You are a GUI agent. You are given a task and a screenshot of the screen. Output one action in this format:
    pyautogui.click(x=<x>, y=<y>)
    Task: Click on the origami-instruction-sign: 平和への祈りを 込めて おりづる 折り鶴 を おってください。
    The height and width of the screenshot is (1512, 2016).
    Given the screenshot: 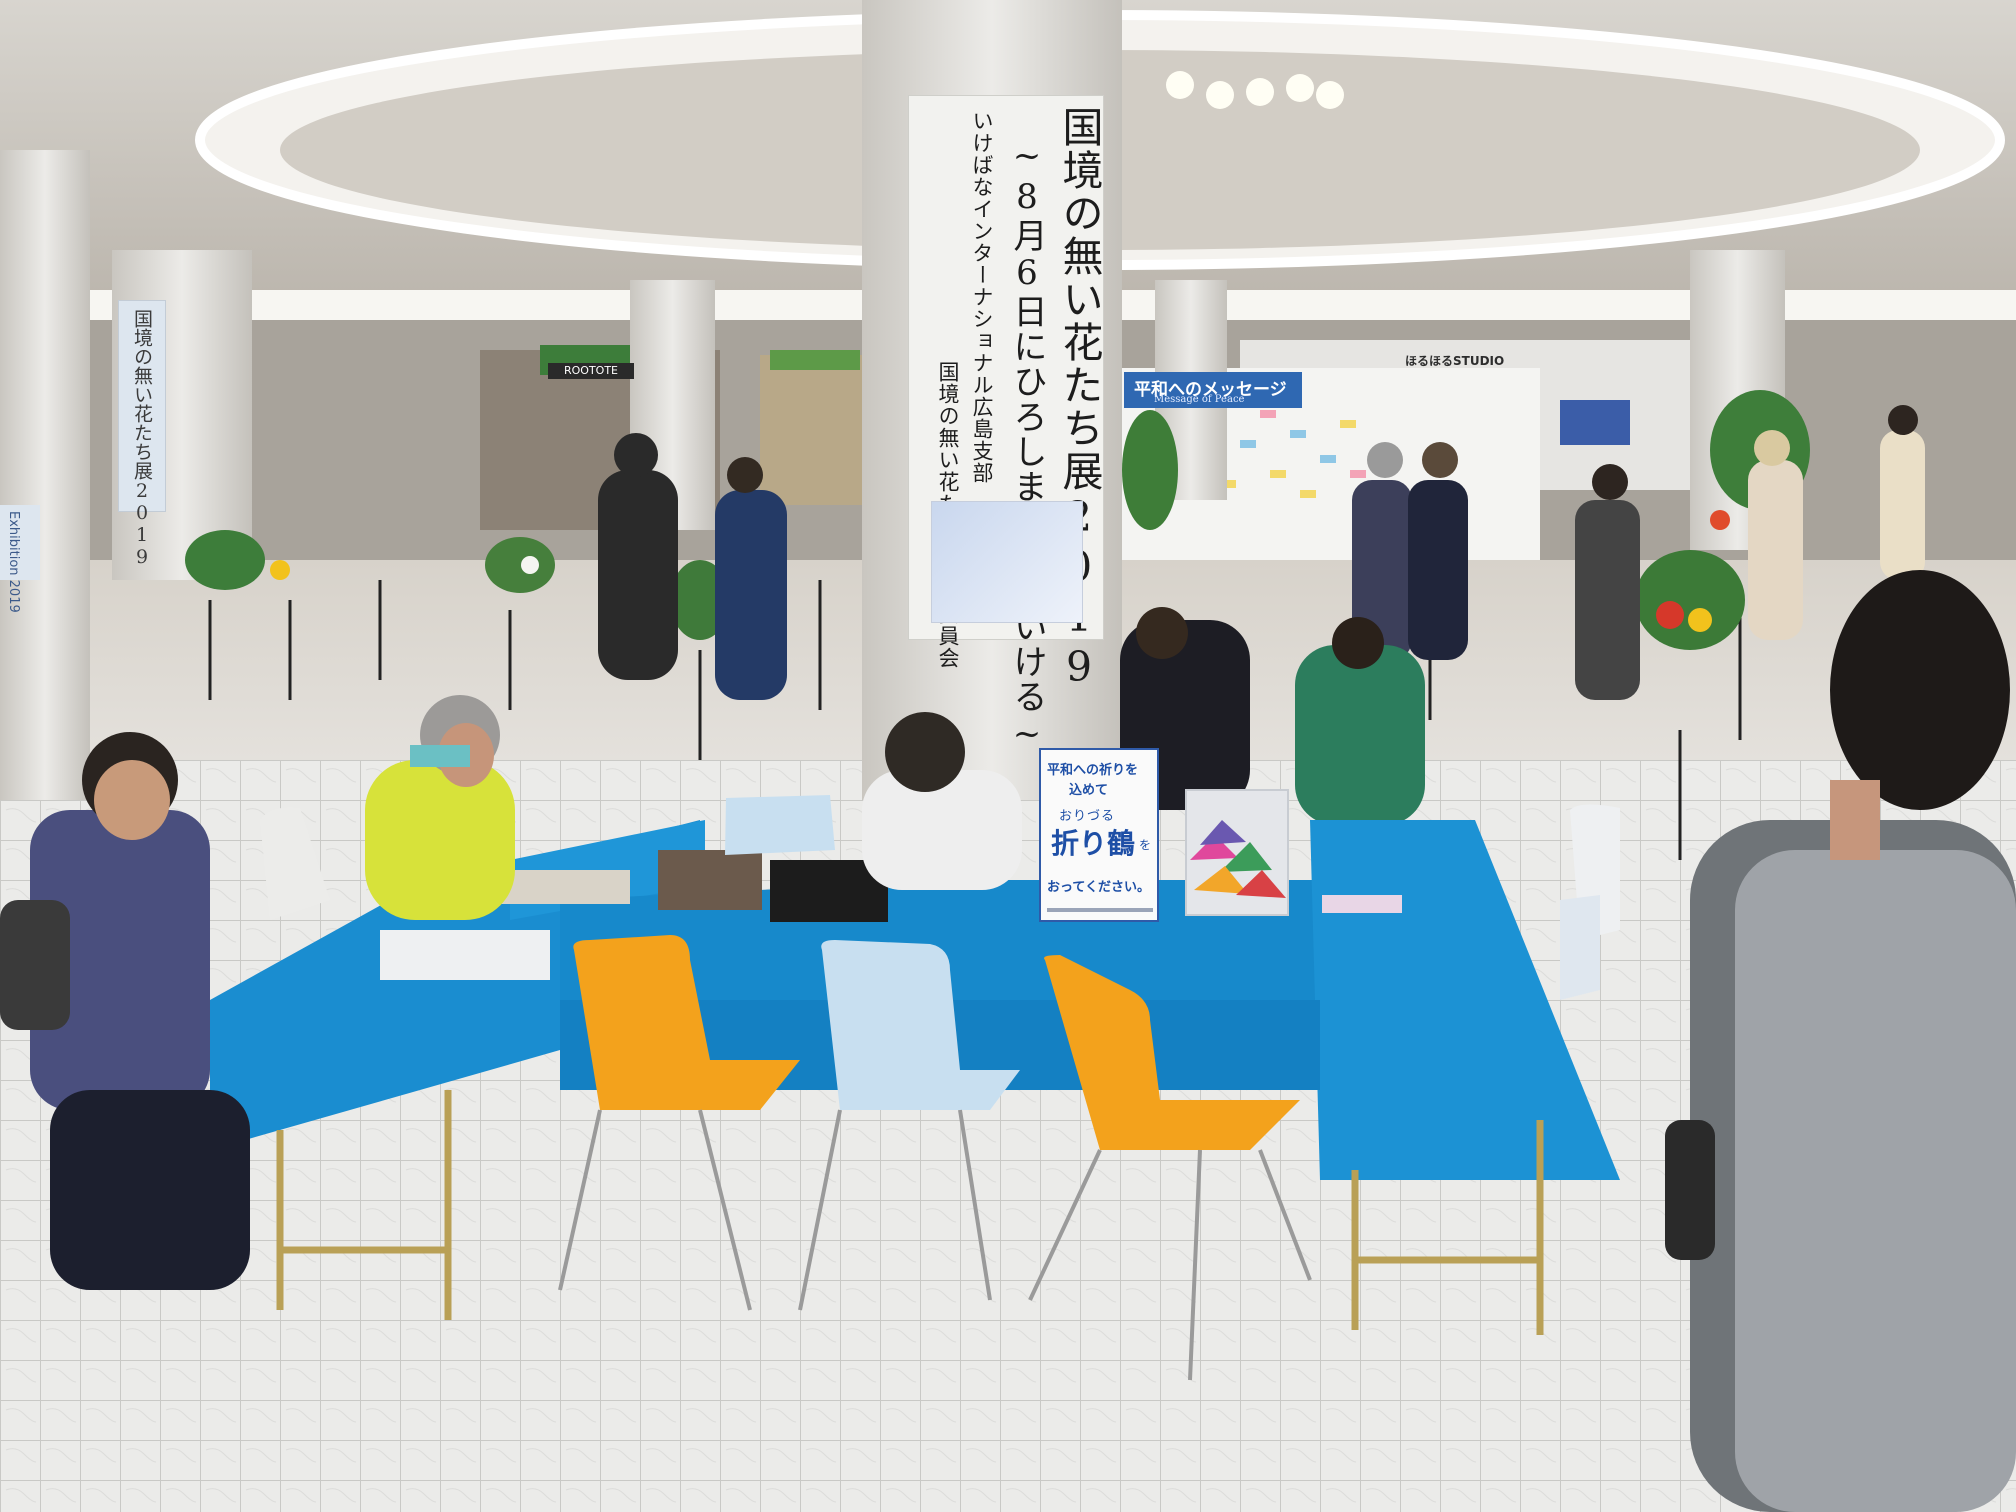 What is the action you would take?
    pyautogui.click(x=1099, y=835)
    